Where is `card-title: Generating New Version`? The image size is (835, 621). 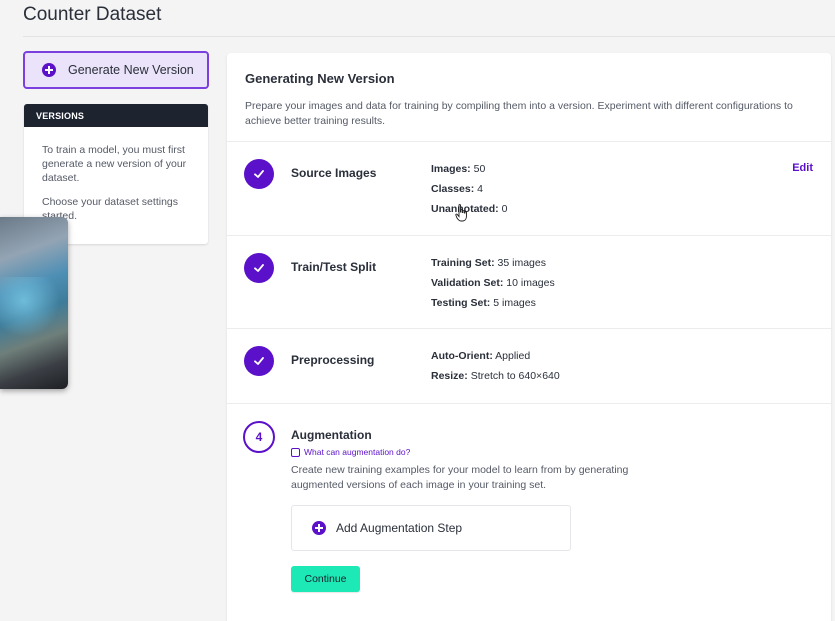
card-title: Generating New Version is located at coordinates (320, 78).